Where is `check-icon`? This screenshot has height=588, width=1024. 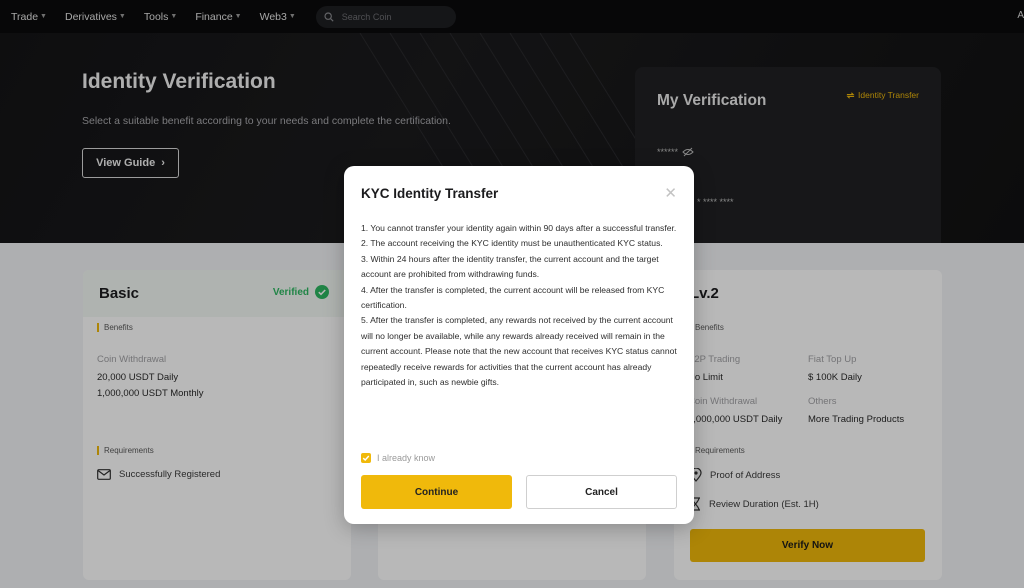
check-icon is located at coordinates (366, 458).